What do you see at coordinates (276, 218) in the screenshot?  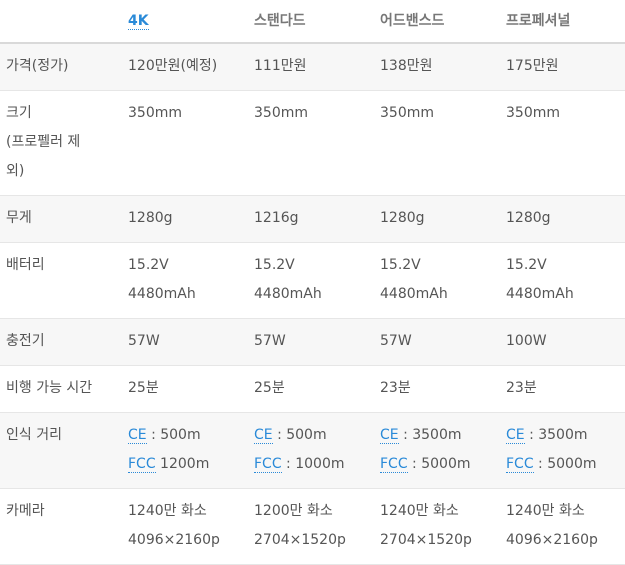 I see `cell-weight-standard: 1216g` at bounding box center [276, 218].